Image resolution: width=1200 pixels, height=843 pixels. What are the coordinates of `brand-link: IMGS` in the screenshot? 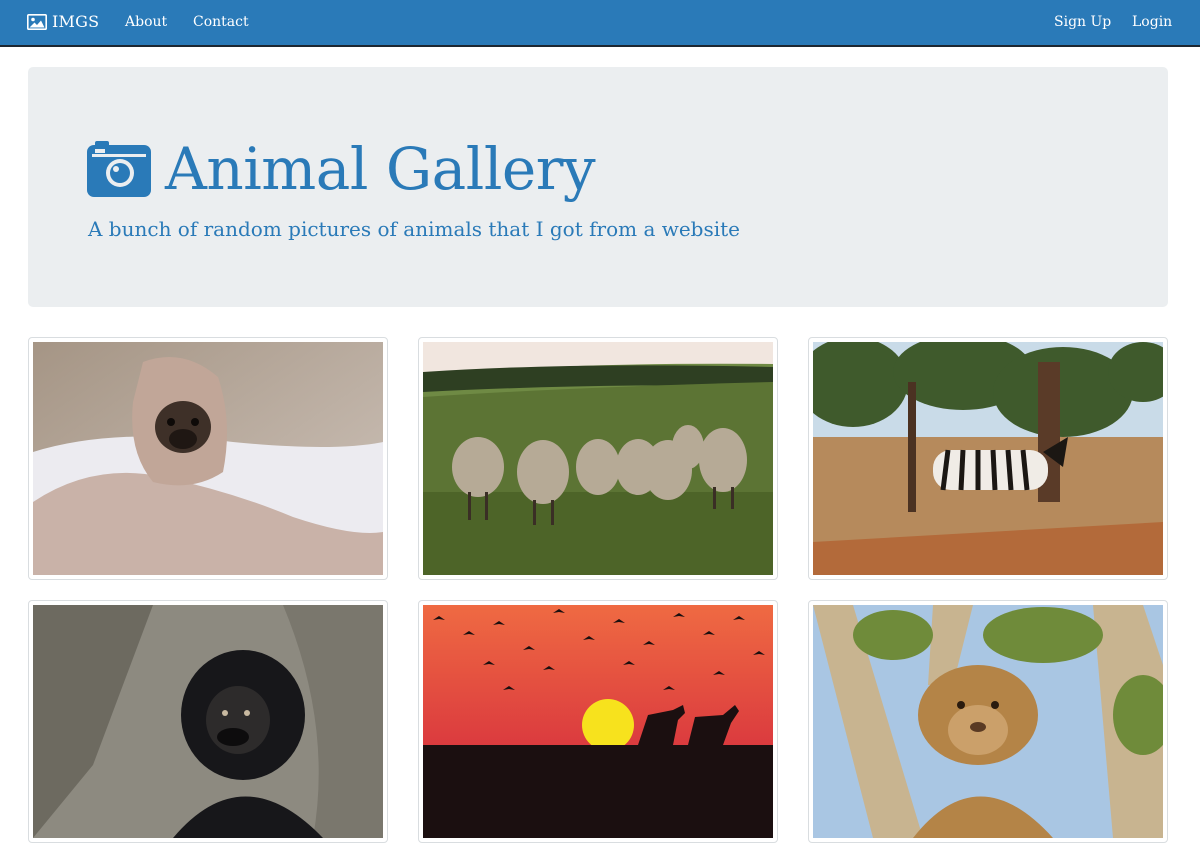 It's located at (63, 21).